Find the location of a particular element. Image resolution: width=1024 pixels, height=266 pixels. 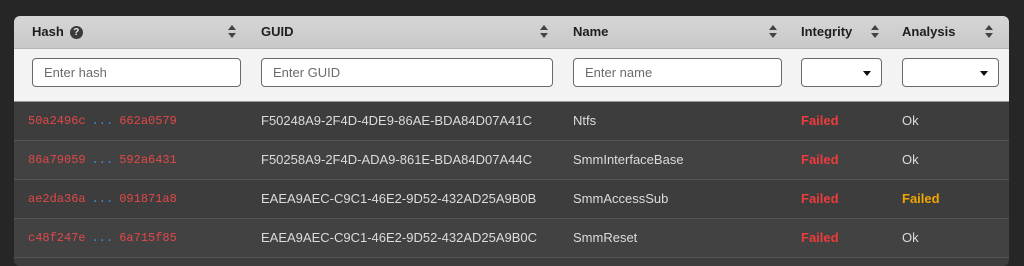

hash-cell: 86a79059... 592a6431 is located at coordinates (102, 160).